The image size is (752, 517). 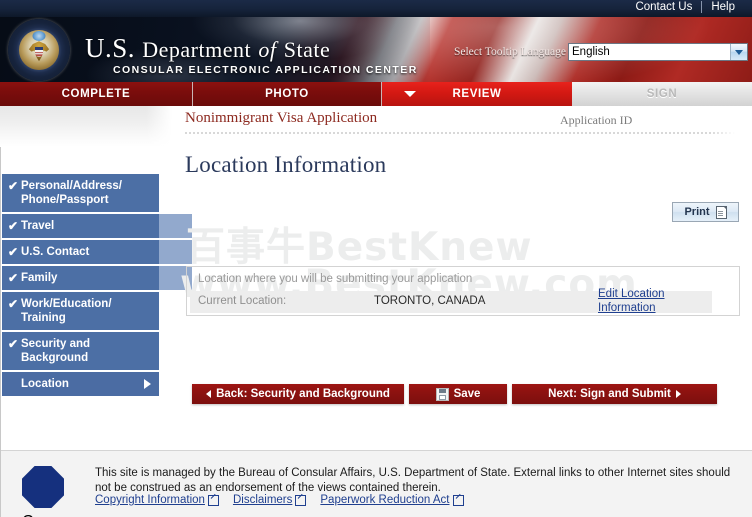 What do you see at coordinates (697, 212) in the screenshot?
I see `print-button-label: Print` at bounding box center [697, 212].